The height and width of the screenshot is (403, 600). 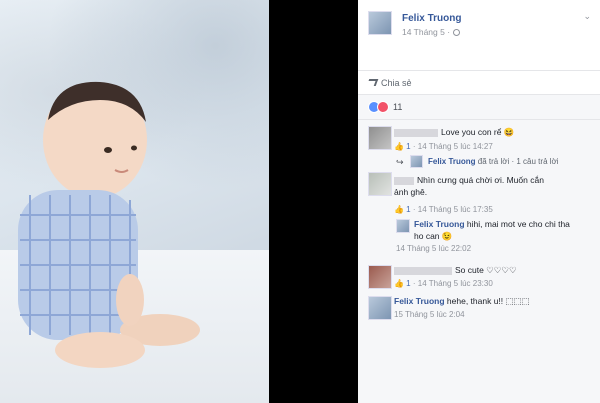 I want to click on comment-text: Felix Truong hehe, thank u!! ⬚⬚⬚, so click(x=462, y=301).